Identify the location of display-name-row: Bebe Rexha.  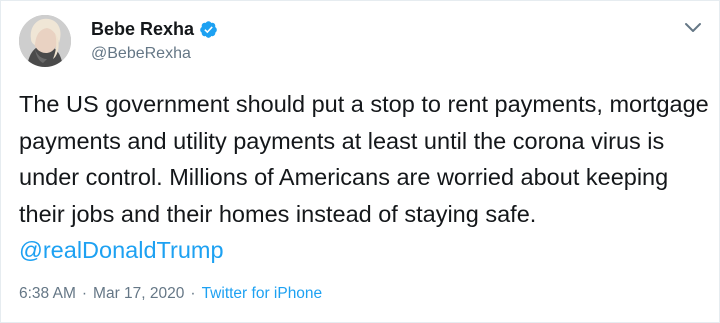
(154, 29).